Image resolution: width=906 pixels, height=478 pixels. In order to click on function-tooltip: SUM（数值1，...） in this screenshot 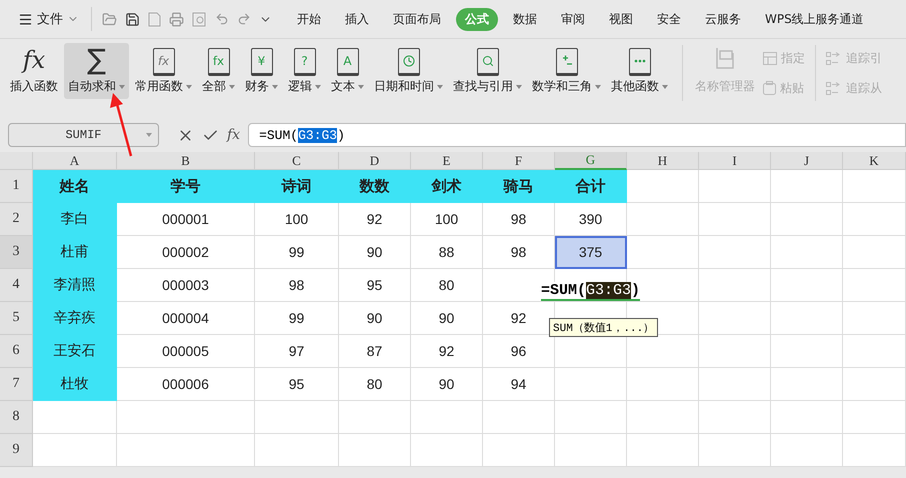, I will do `click(603, 327)`.